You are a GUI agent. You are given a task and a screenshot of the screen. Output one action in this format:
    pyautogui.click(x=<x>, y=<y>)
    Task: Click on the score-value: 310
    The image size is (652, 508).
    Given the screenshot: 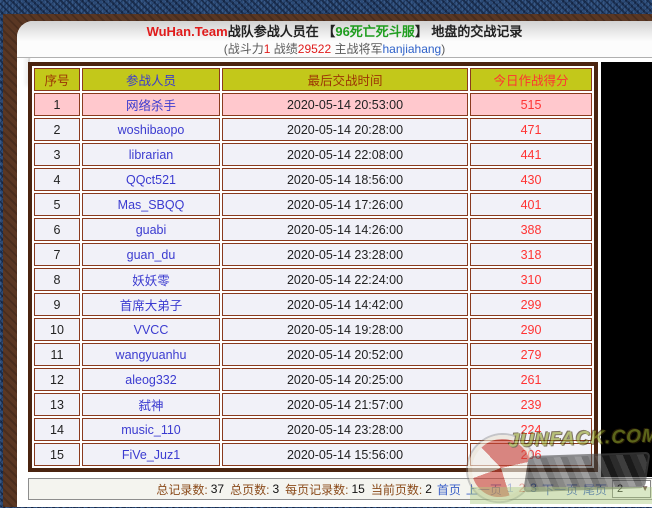 What is the action you would take?
    pyautogui.click(x=531, y=279)
    